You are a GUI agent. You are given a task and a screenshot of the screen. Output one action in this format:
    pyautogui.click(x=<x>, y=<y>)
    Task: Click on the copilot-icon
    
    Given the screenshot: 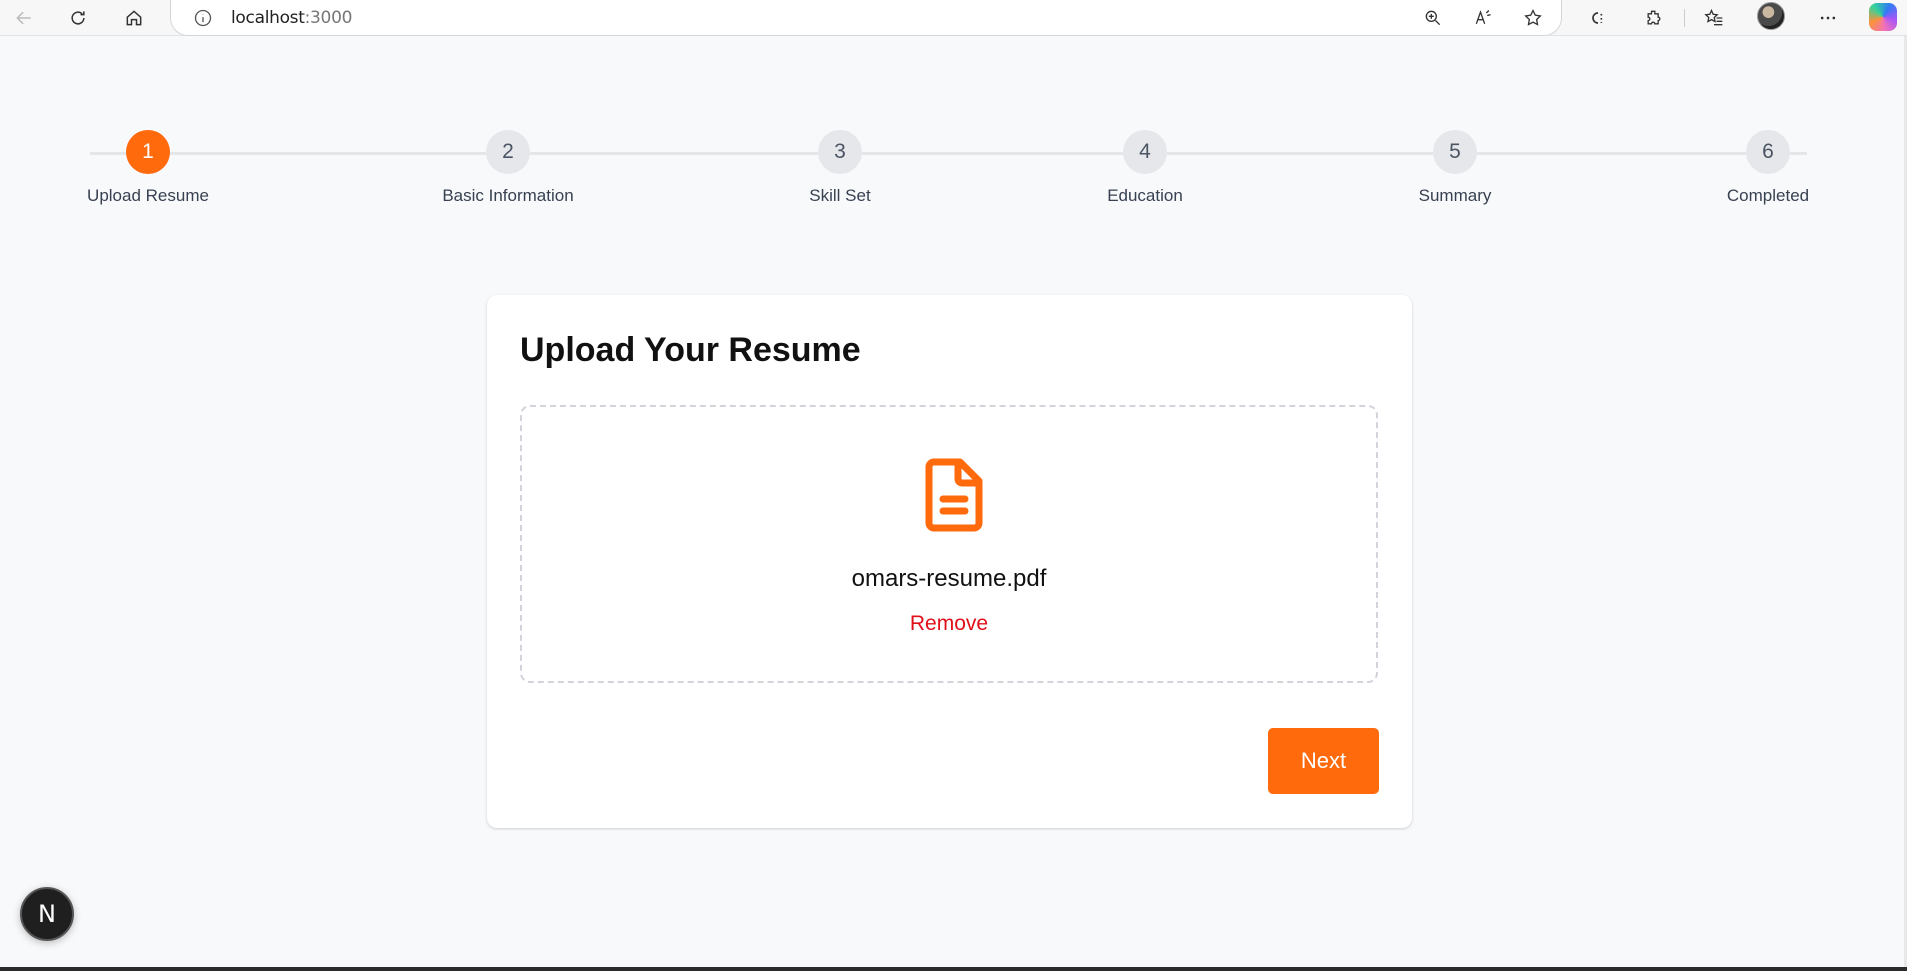 What is the action you would take?
    pyautogui.click(x=1883, y=17)
    